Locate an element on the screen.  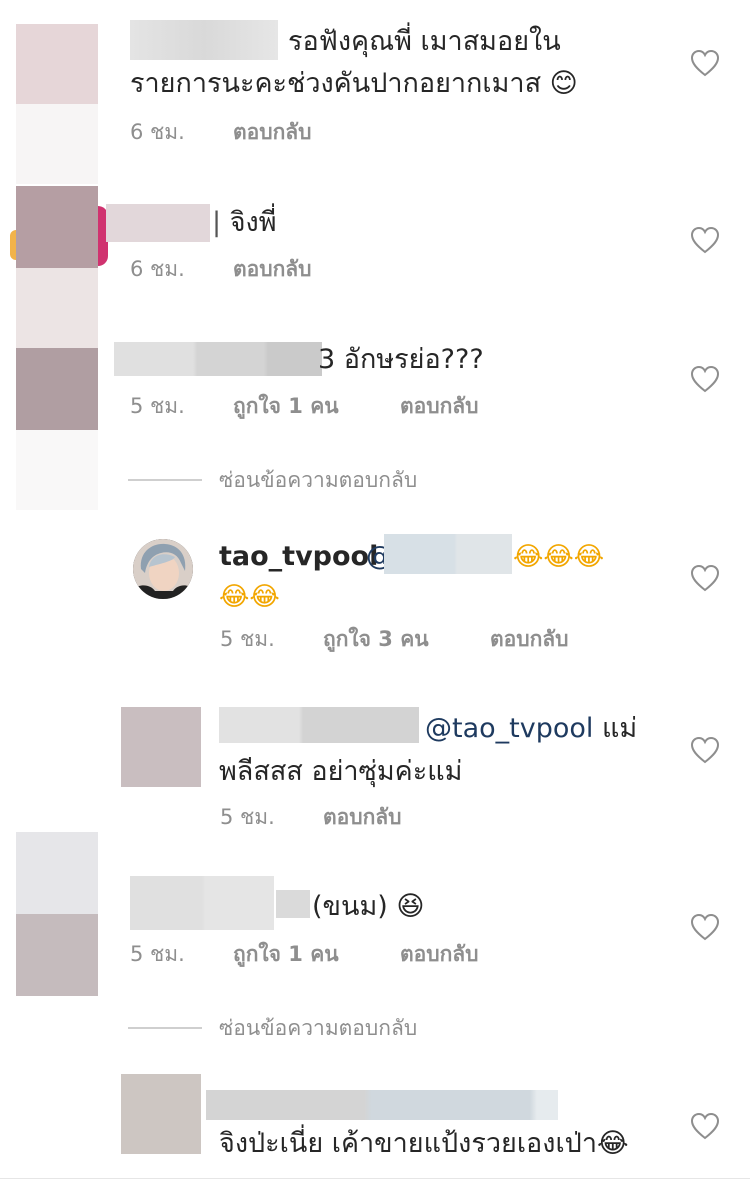
comment-text: (ขนม) 😆 is located at coordinates (368, 906).